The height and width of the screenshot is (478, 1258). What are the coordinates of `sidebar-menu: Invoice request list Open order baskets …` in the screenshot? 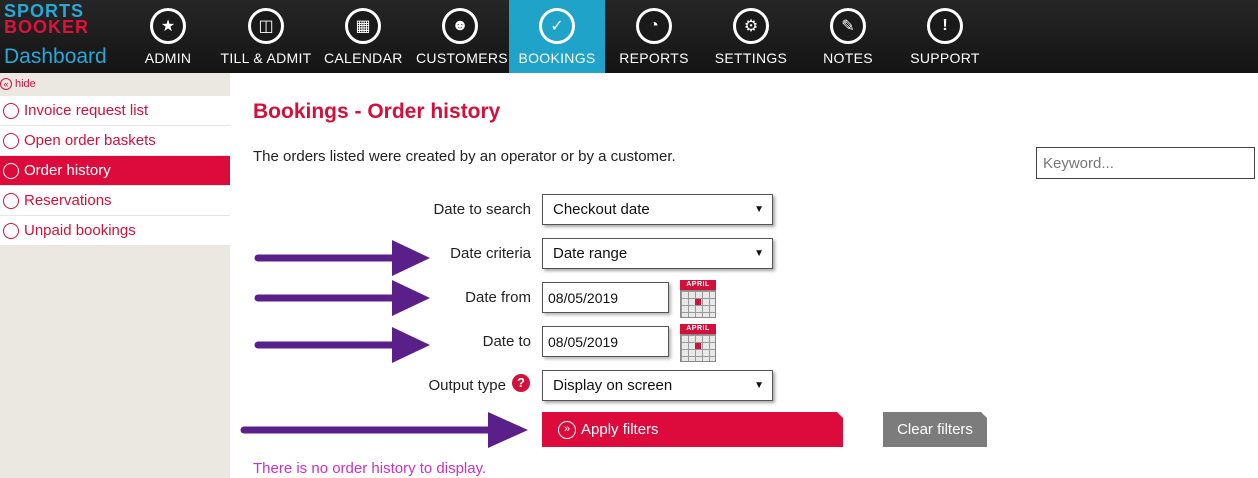 It's located at (115, 171).